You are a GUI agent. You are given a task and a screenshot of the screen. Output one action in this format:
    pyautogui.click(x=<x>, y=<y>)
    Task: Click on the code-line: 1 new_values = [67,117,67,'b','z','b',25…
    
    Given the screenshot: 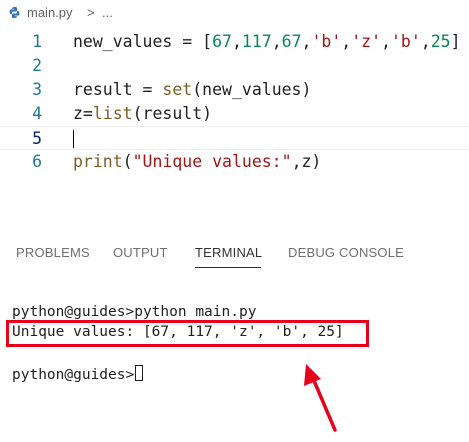 What is the action you would take?
    pyautogui.click(x=234, y=42)
    